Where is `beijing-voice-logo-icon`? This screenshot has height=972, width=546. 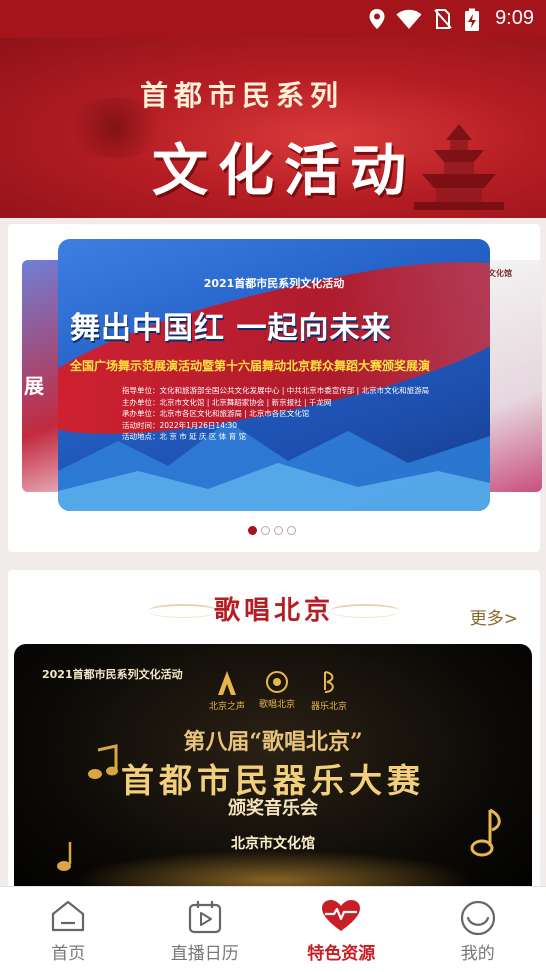 beijing-voice-logo-icon is located at coordinates (227, 683).